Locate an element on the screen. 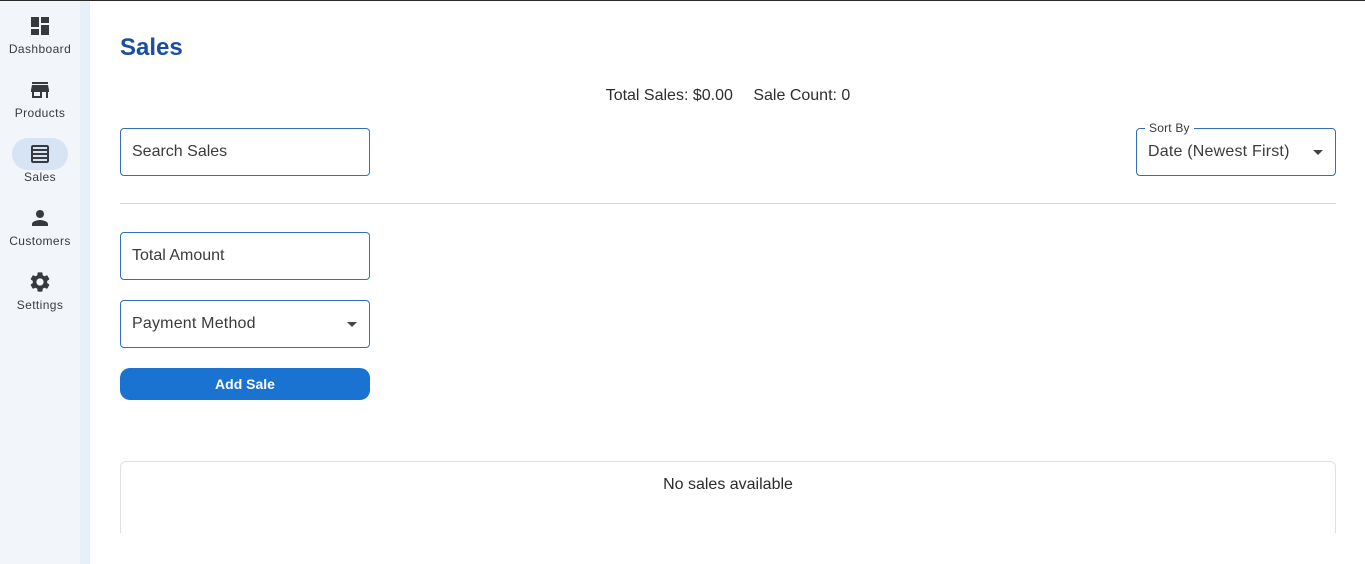 The image size is (1365, 564). nav-item-customers: Customers is located at coordinates (40, 230).